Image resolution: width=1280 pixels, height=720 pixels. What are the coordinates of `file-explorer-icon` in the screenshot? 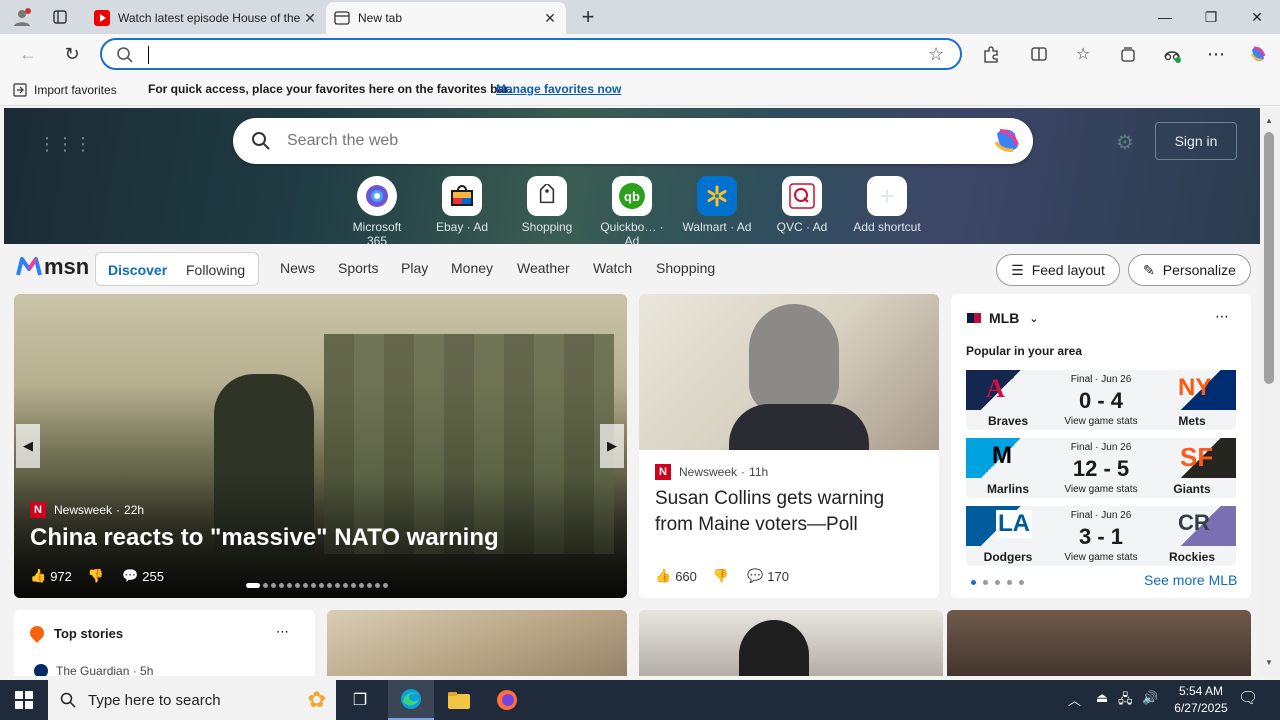 It's located at (459, 700).